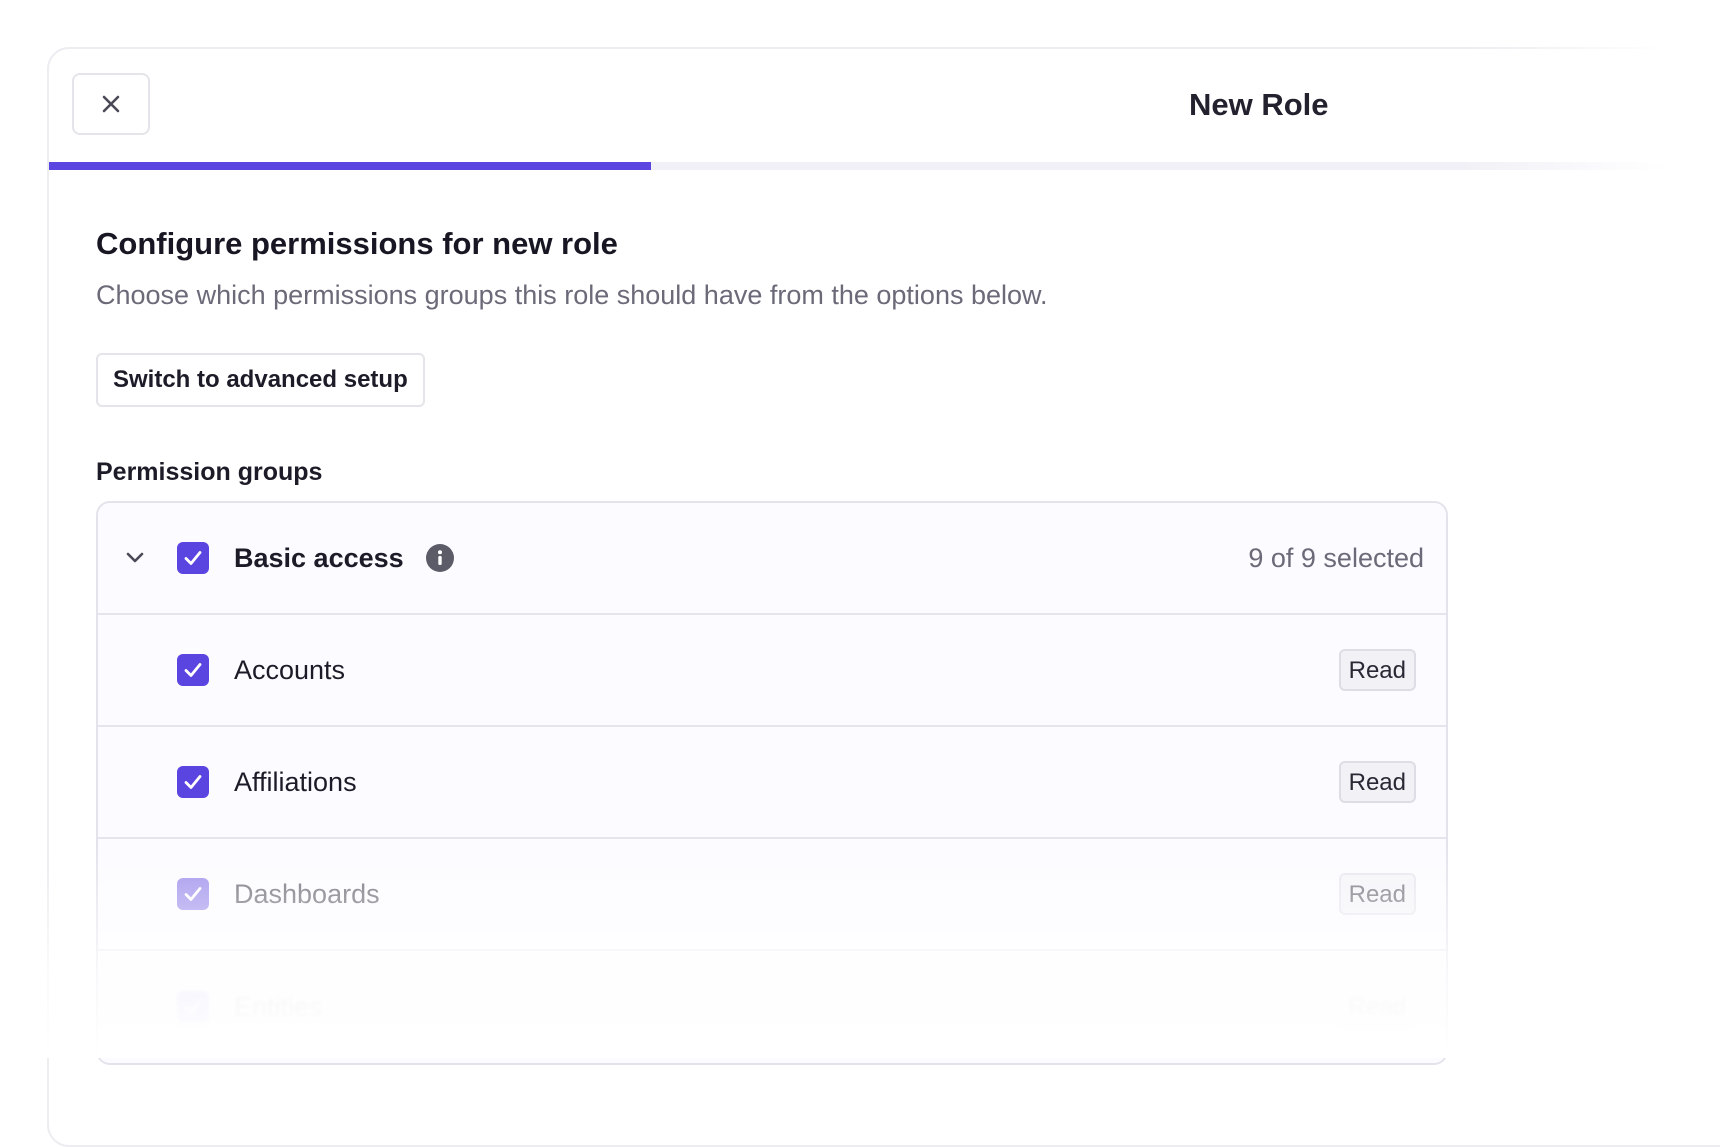 The image size is (1720, 1147). I want to click on group-name: Basic access, so click(319, 558).